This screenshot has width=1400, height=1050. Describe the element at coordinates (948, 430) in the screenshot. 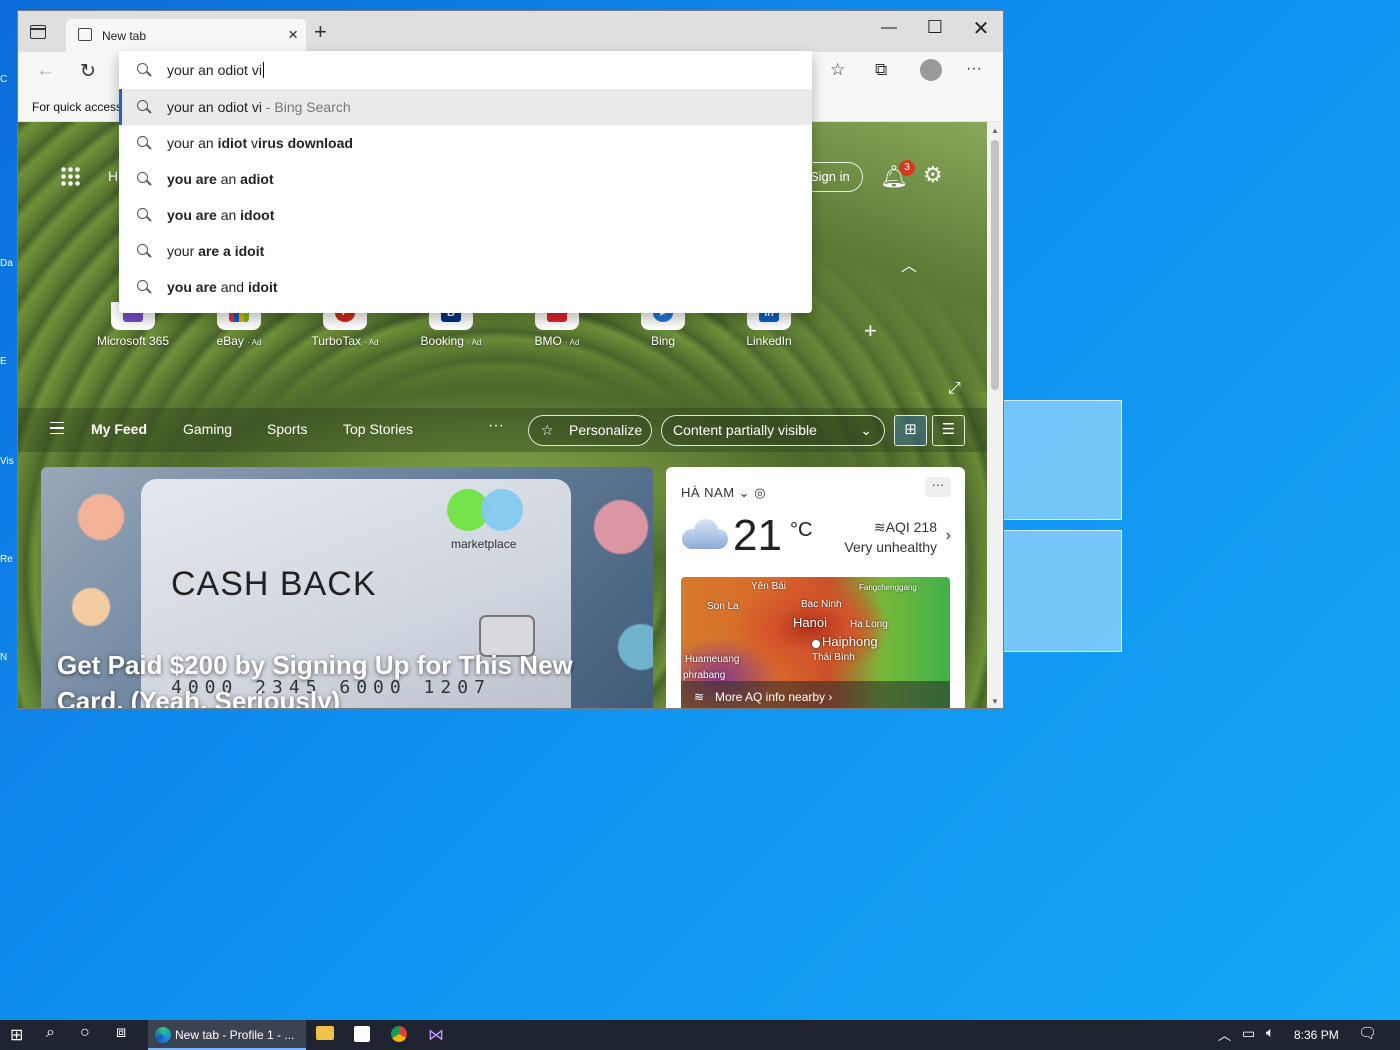

I see `list-layout-icon: ☰` at that location.